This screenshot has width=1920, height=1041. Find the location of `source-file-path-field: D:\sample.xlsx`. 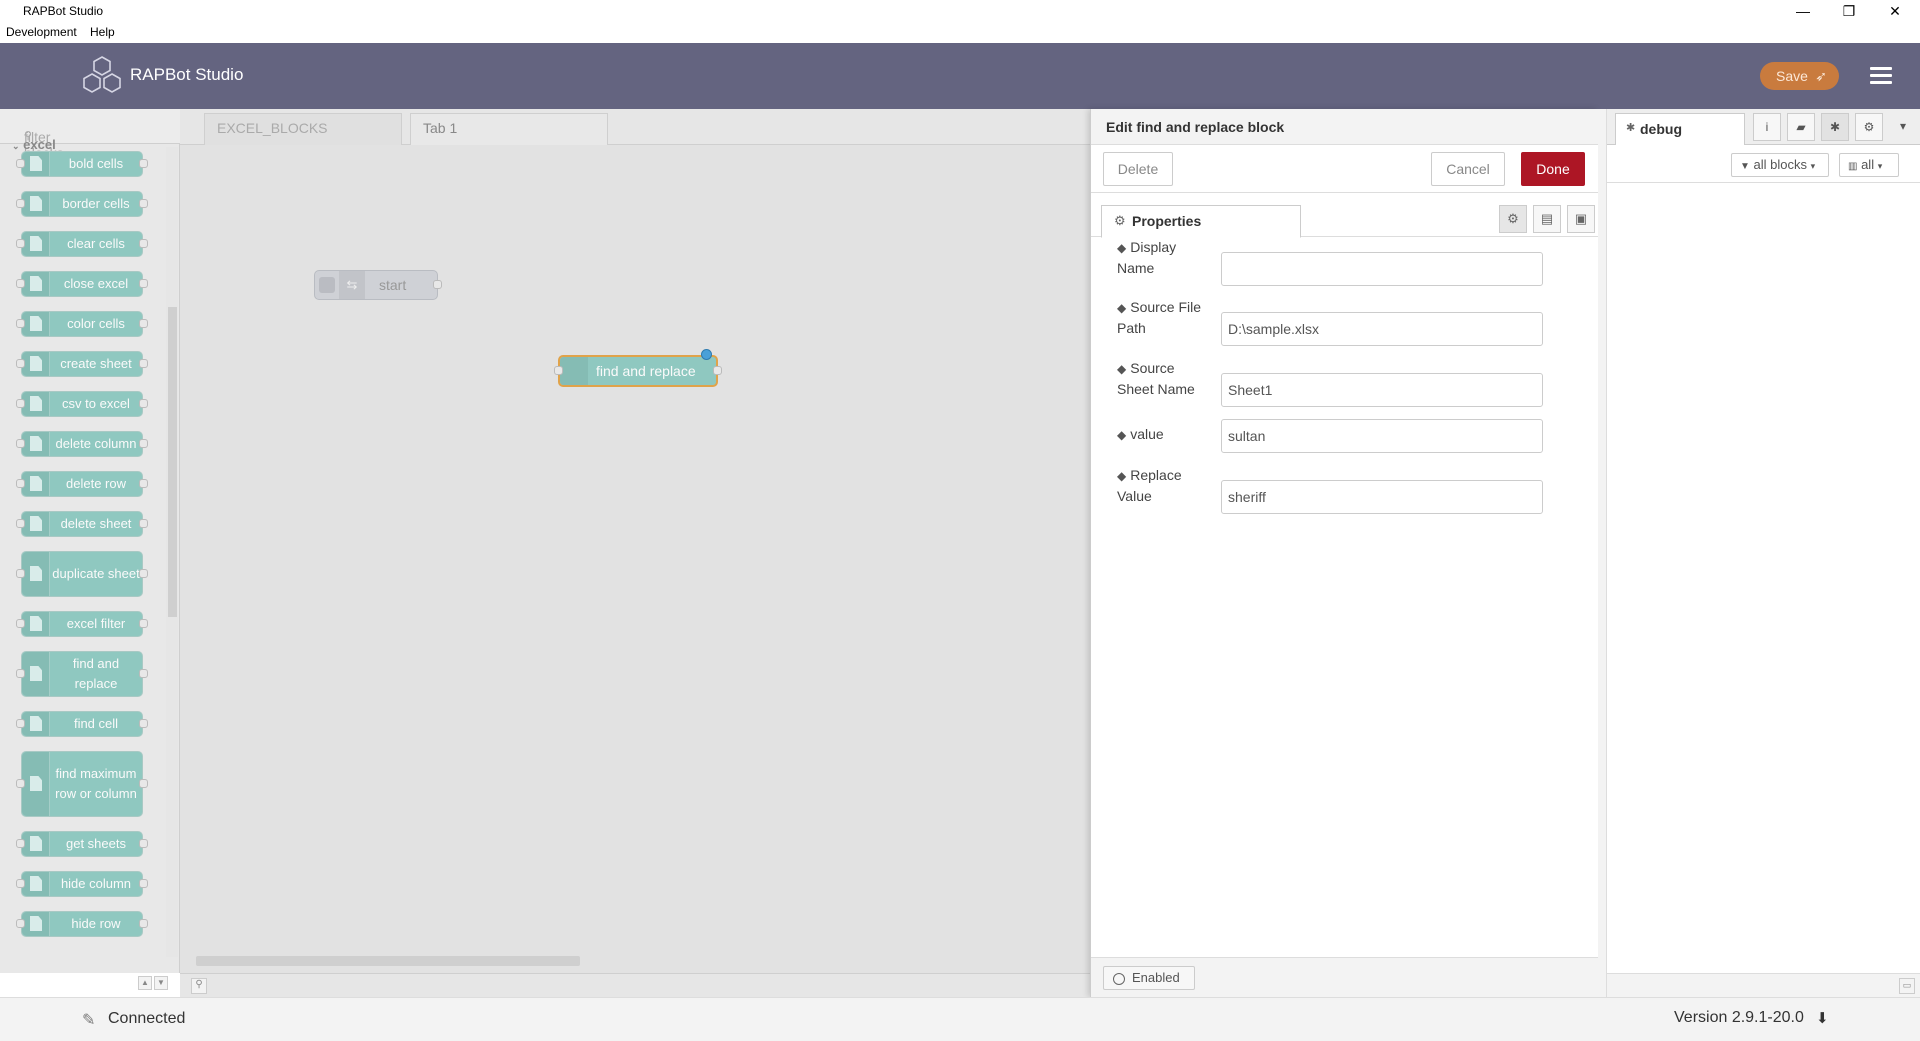

source-file-path-field: D:\sample.xlsx is located at coordinates (1382, 329).